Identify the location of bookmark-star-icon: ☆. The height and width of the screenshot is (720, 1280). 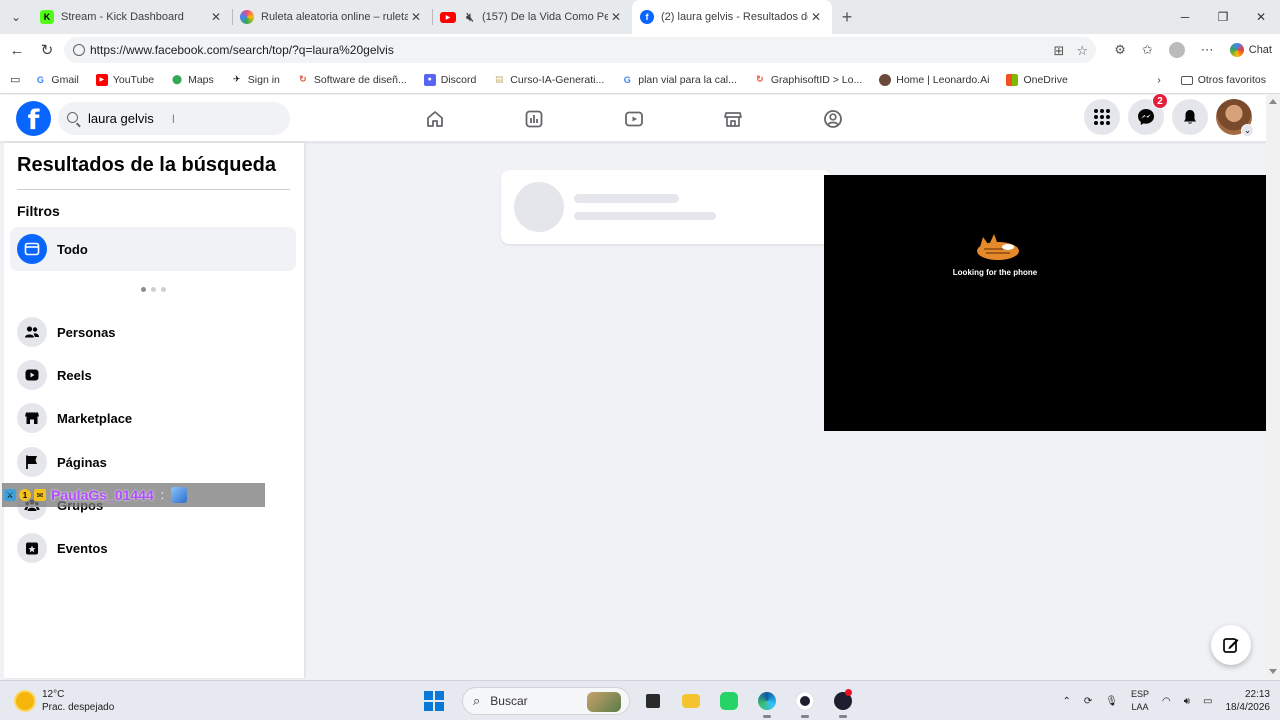
(1082, 51).